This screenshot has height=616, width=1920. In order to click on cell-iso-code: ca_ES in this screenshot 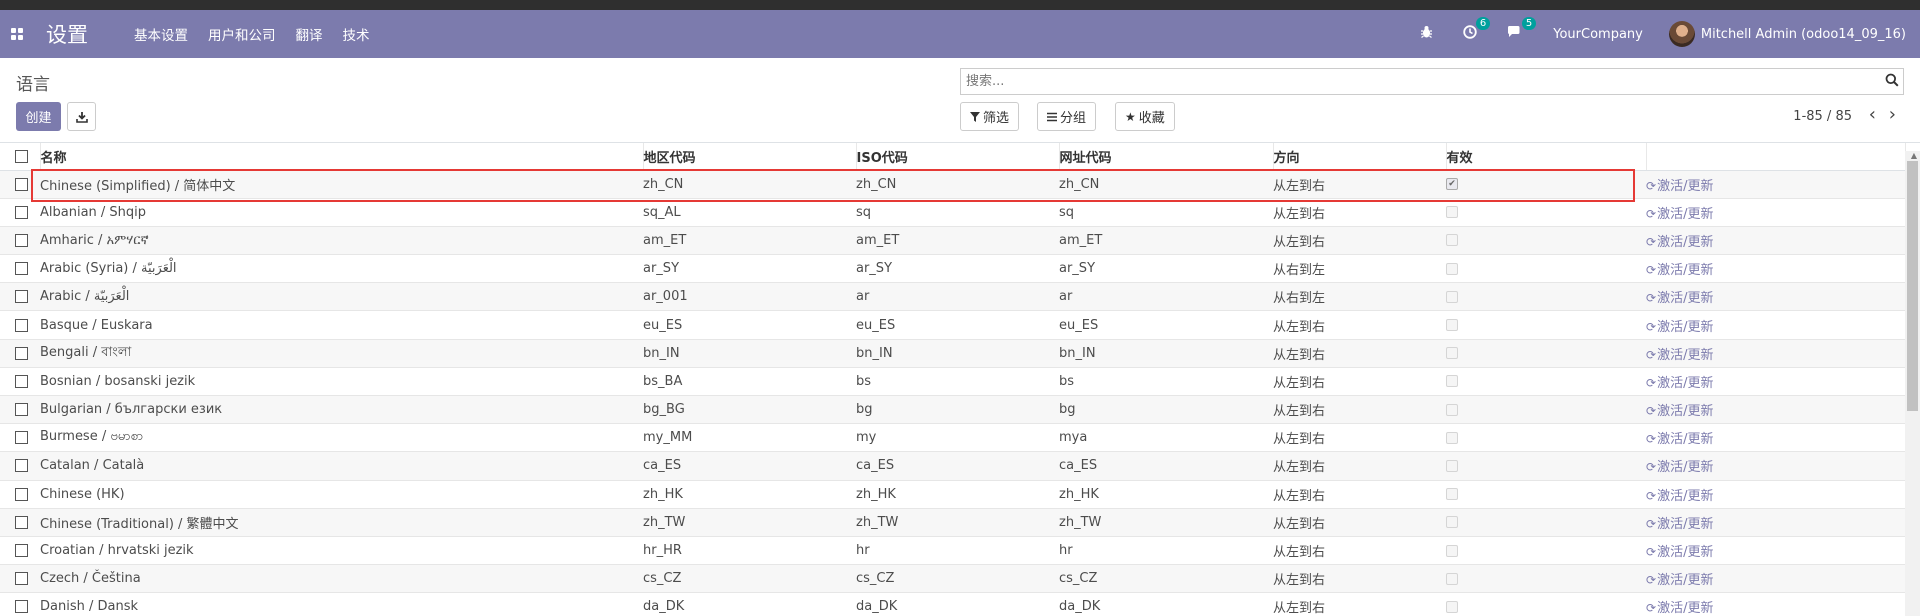, I will do `click(957, 466)`.